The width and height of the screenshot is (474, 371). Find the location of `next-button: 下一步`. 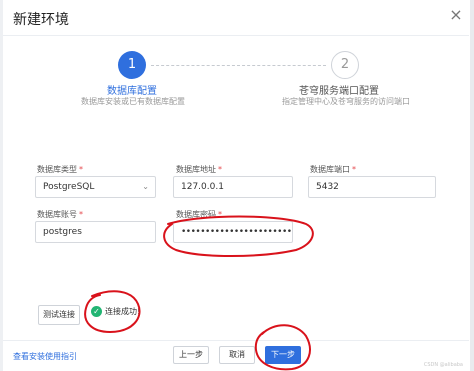

next-button: 下一步 is located at coordinates (283, 355).